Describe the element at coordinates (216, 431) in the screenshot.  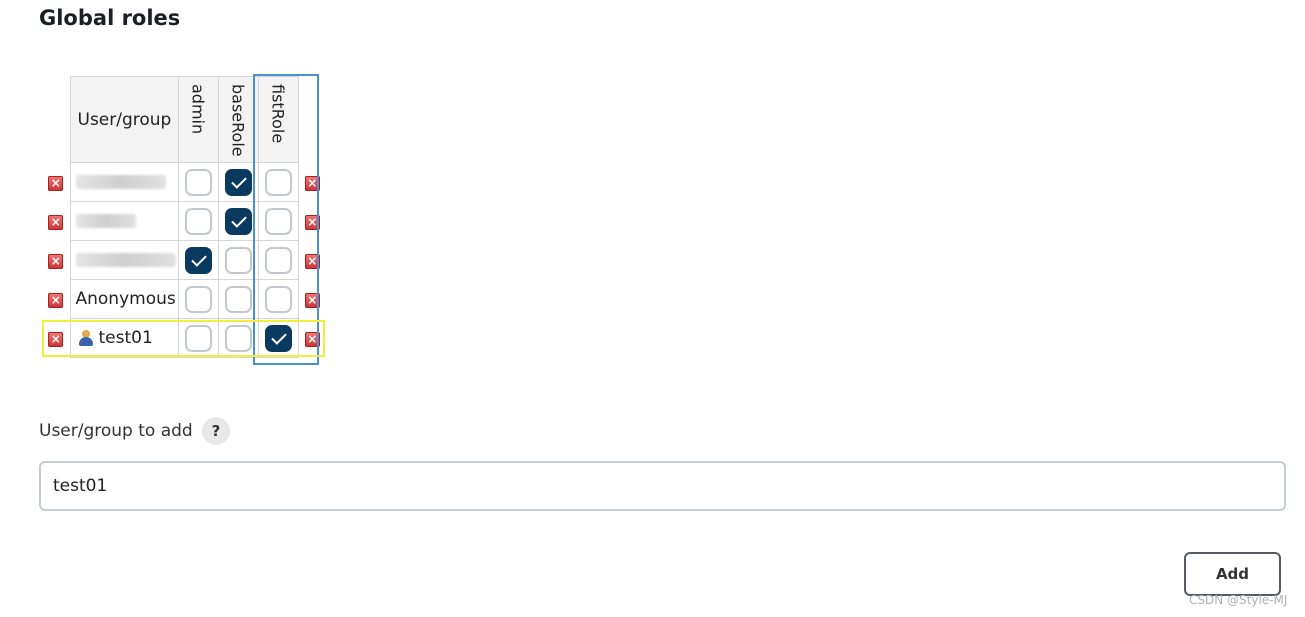
I see `help-icon: ?` at that location.